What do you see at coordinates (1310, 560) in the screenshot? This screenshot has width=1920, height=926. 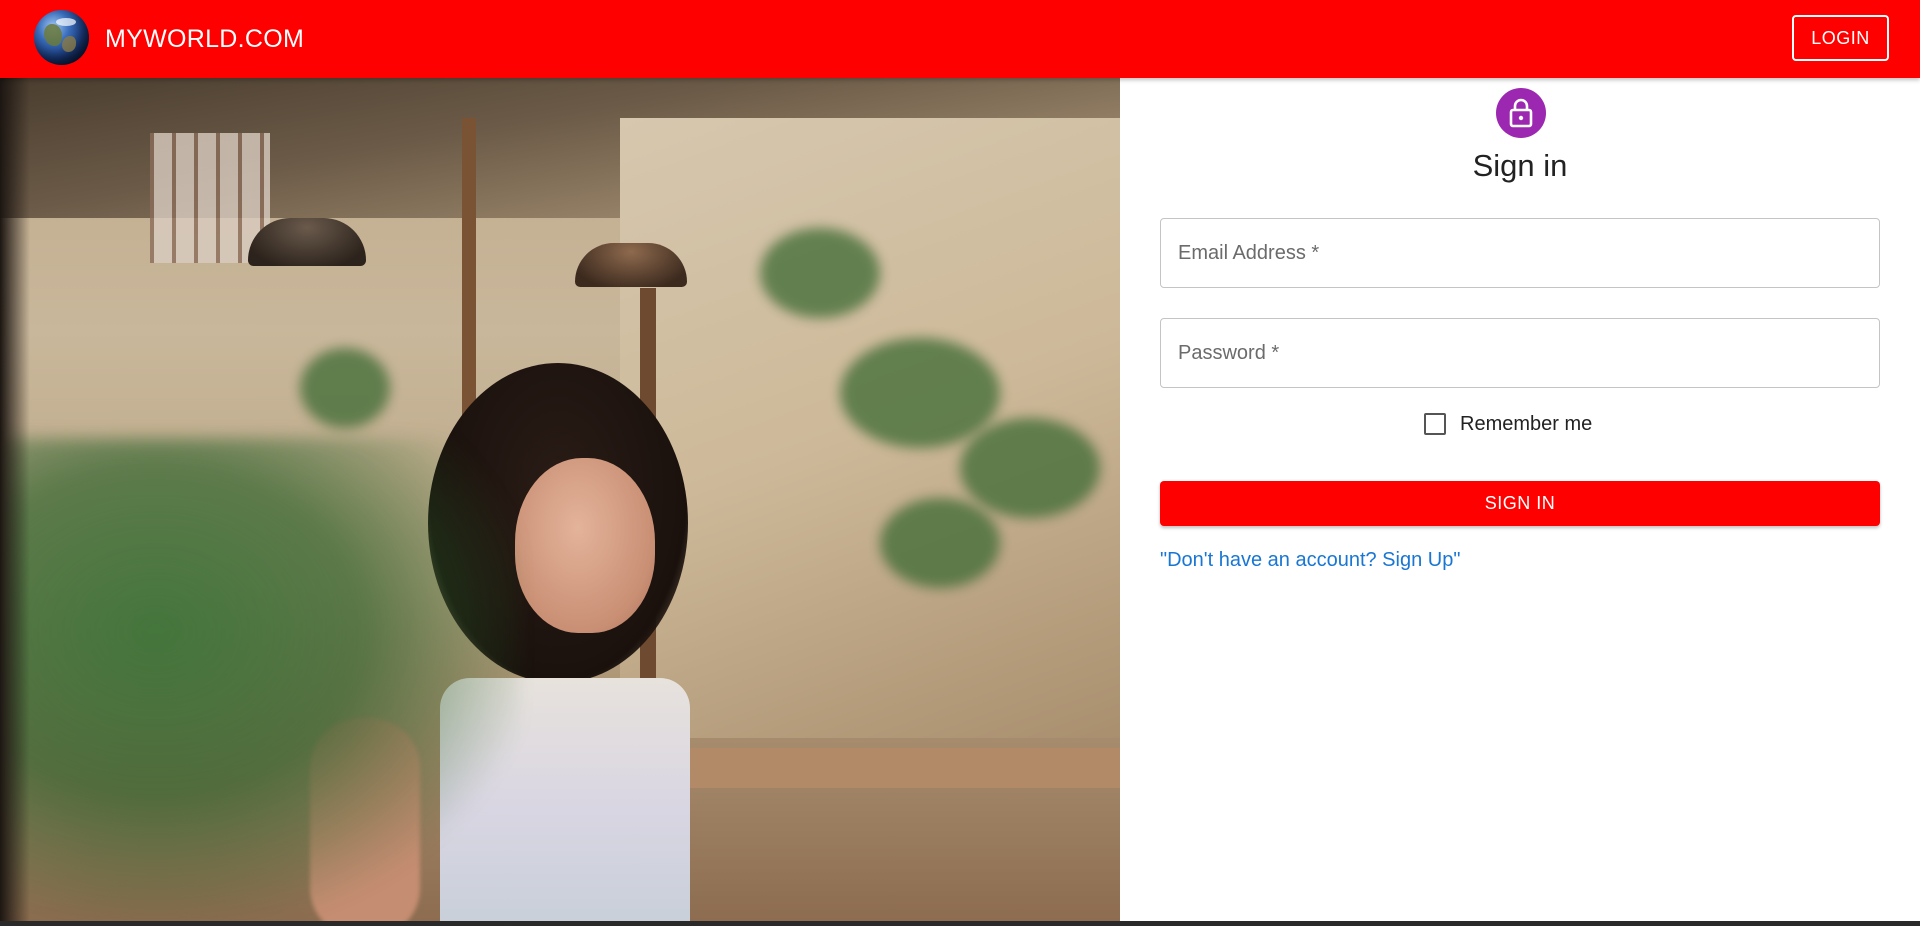 I see `sign-up-link: "Don't have an account? Sign Up"` at bounding box center [1310, 560].